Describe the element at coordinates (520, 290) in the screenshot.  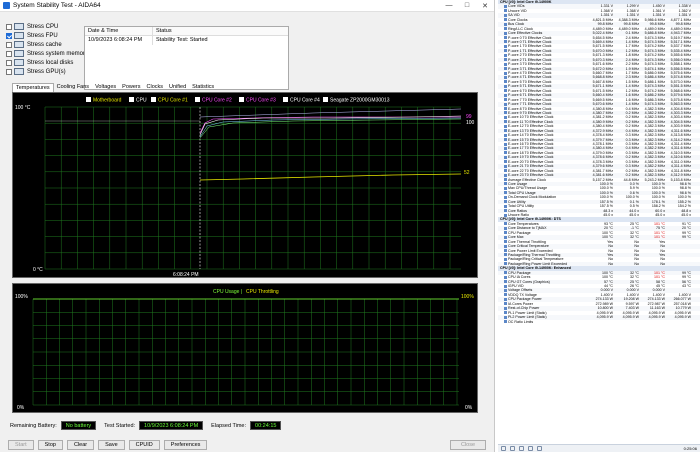
I see `sensor-name-text: Voltage Offsets` at that location.